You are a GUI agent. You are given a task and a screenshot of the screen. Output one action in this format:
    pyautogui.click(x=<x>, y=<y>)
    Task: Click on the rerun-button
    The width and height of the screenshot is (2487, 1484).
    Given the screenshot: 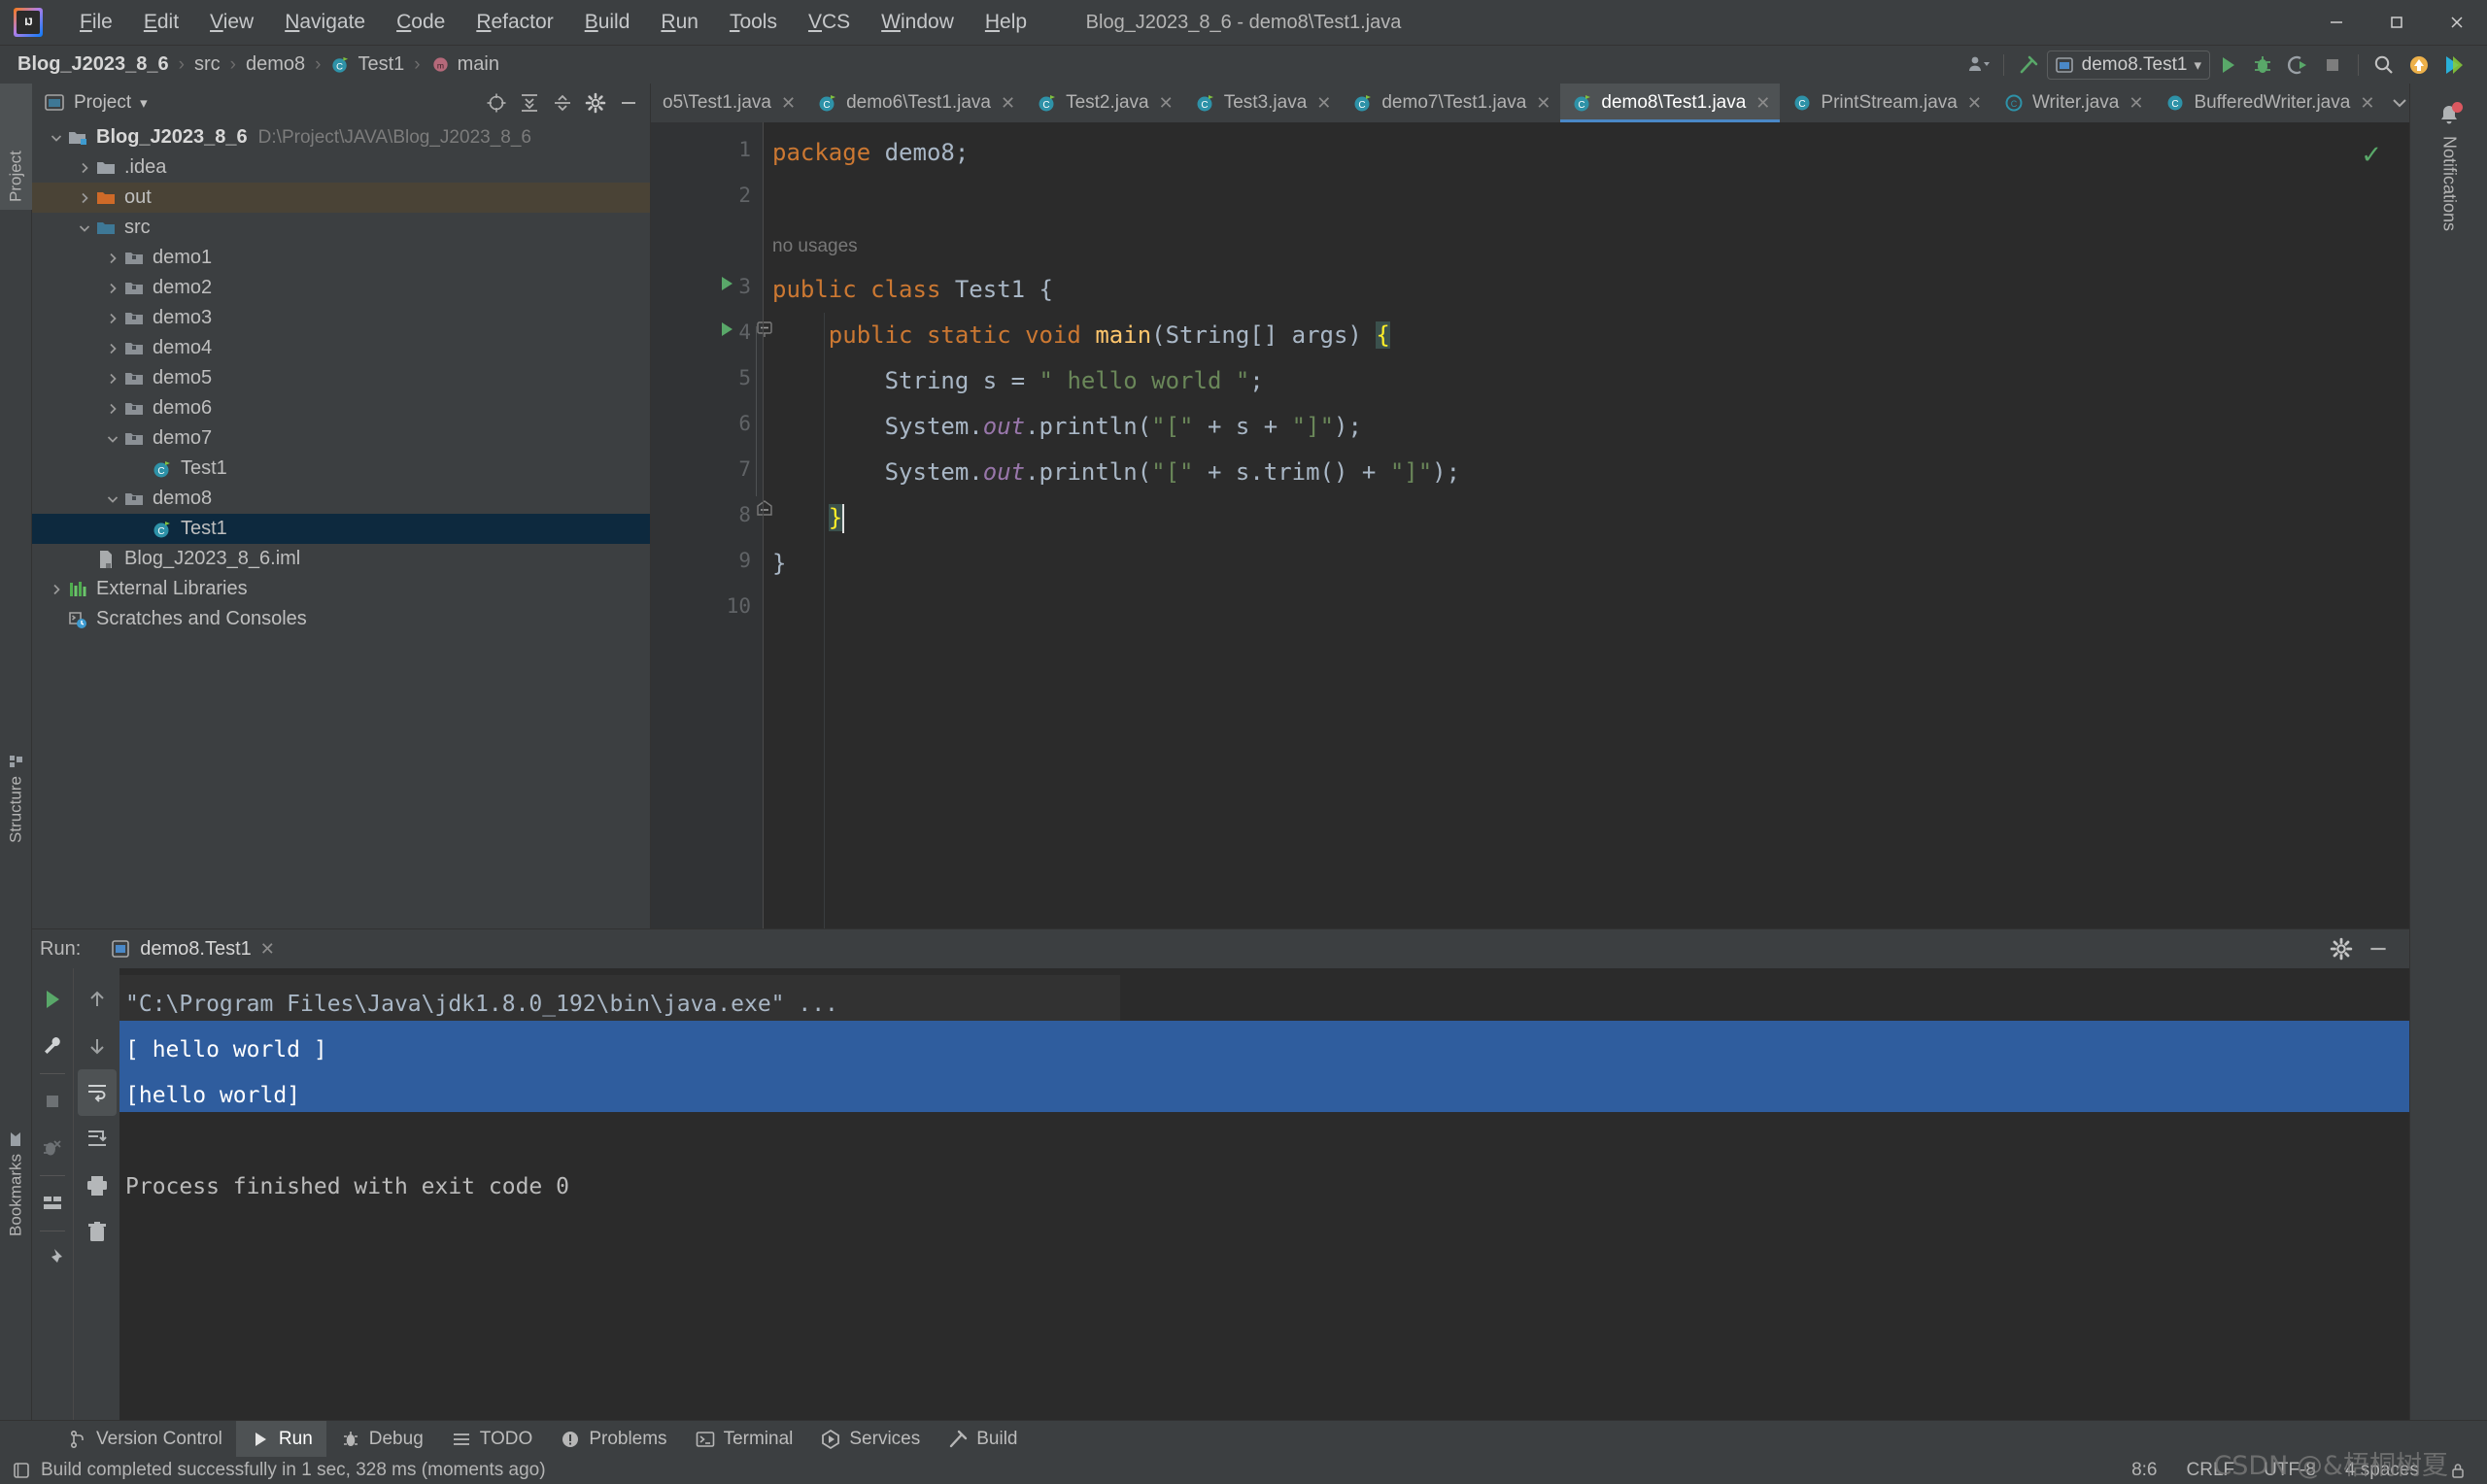 What is the action you would take?
    pyautogui.click(x=52, y=999)
    